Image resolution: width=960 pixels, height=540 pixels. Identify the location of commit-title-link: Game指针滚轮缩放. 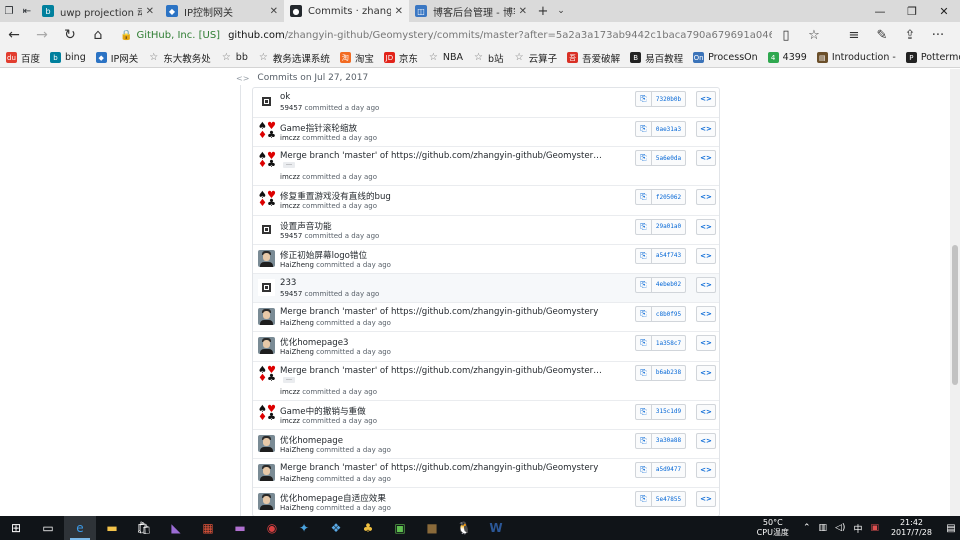
(318, 128).